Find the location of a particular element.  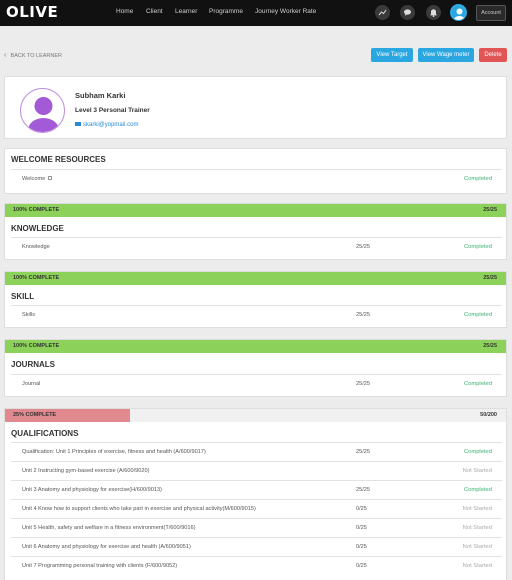

item-label: Journal is located at coordinates (31, 384).